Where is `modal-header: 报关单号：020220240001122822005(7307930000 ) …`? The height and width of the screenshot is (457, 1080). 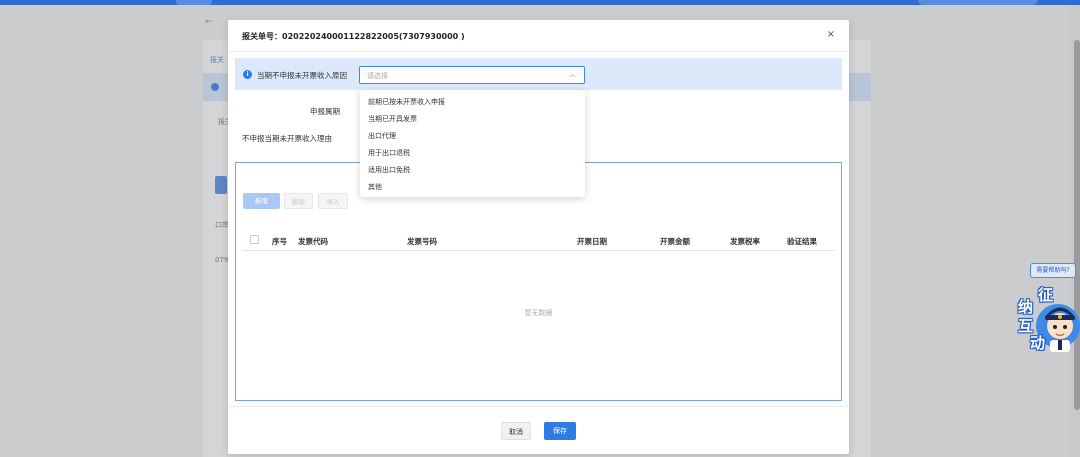
modal-header: 报关单号：020220240001122822005(7307930000 ) … is located at coordinates (538, 36).